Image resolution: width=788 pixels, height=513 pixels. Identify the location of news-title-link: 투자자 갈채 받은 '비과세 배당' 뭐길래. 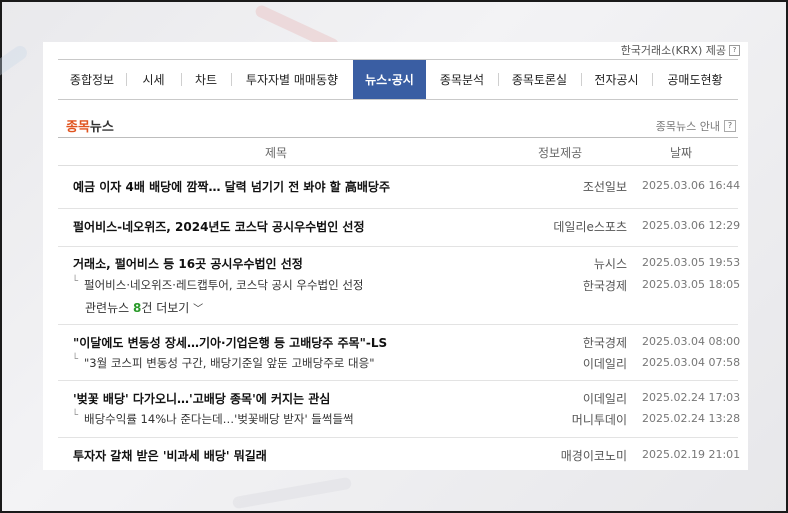
(170, 455).